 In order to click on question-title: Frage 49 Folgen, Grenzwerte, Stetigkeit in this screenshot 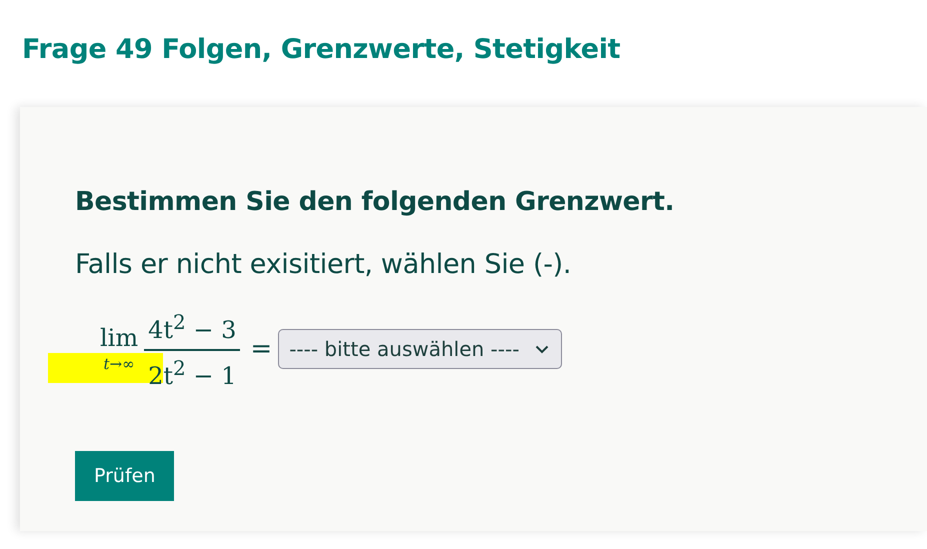, I will do `click(320, 50)`.